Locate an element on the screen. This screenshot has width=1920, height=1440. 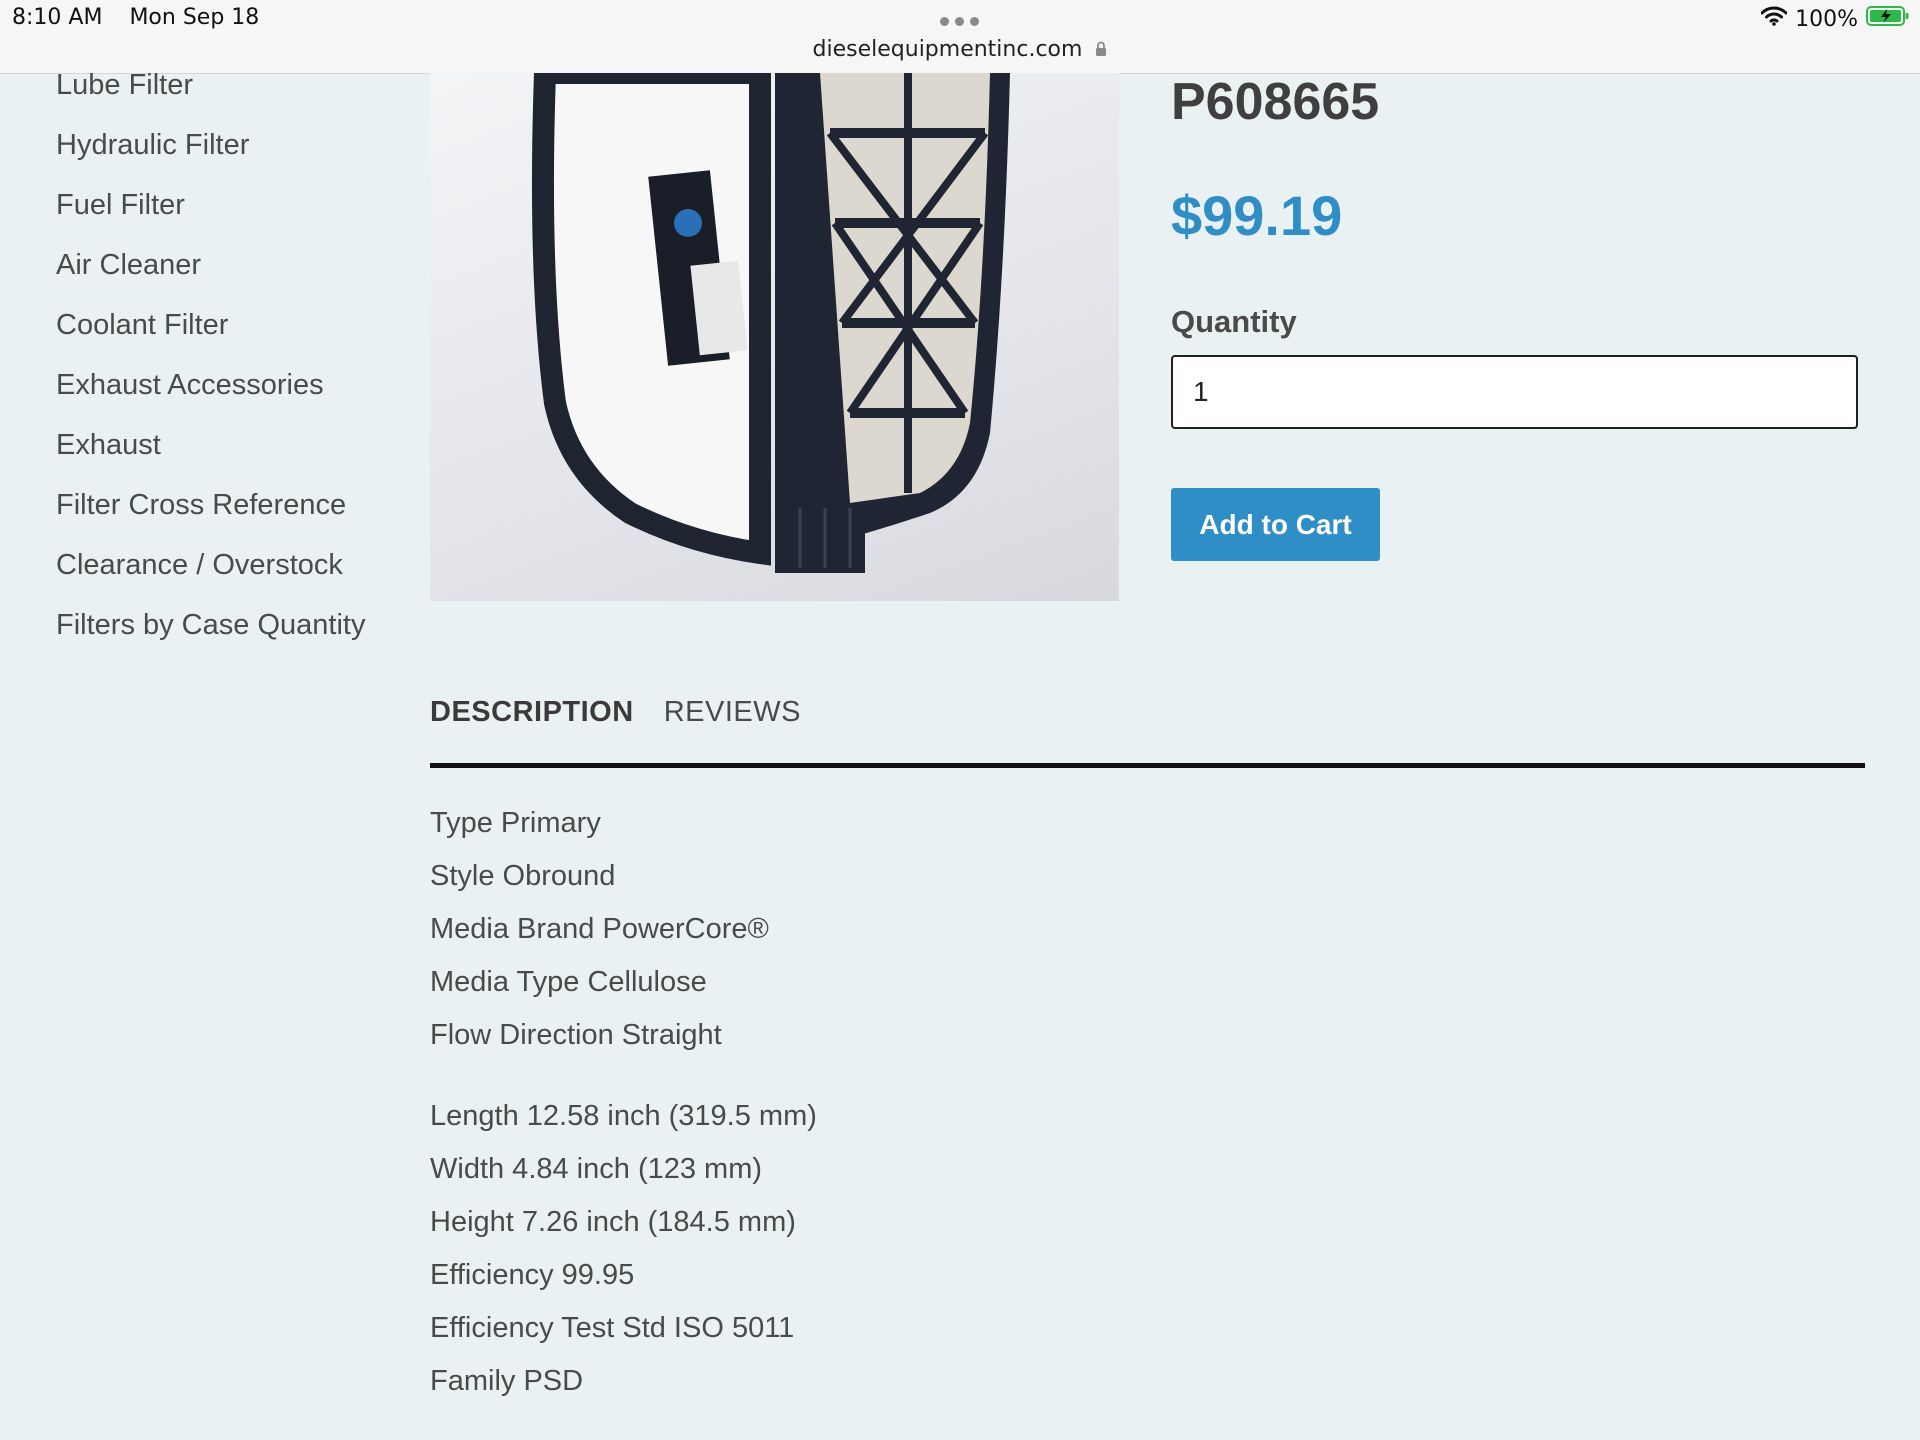
status-bar-left: 8:10 AM Mon Sep 18 is located at coordinates (135, 17).